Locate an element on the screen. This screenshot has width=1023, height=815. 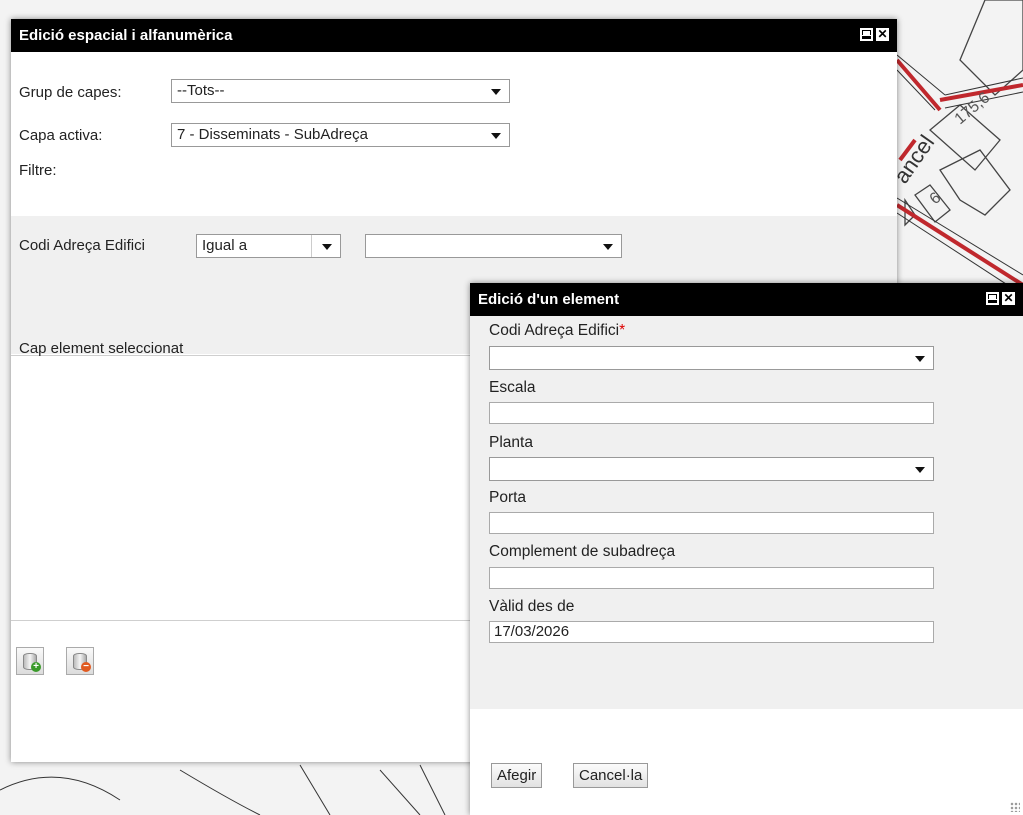
layer-select: 7 - Disseminats - SubAdreça is located at coordinates (340, 135).